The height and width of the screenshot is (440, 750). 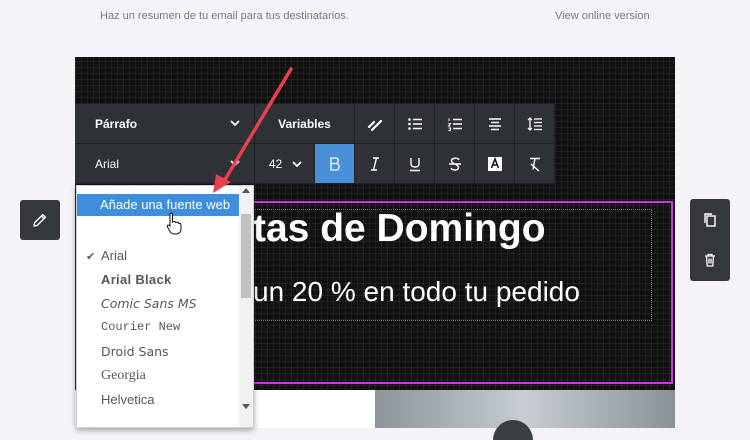 What do you see at coordinates (158, 205) in the screenshot?
I see `add-web-font-option: Añade una fuente web` at bounding box center [158, 205].